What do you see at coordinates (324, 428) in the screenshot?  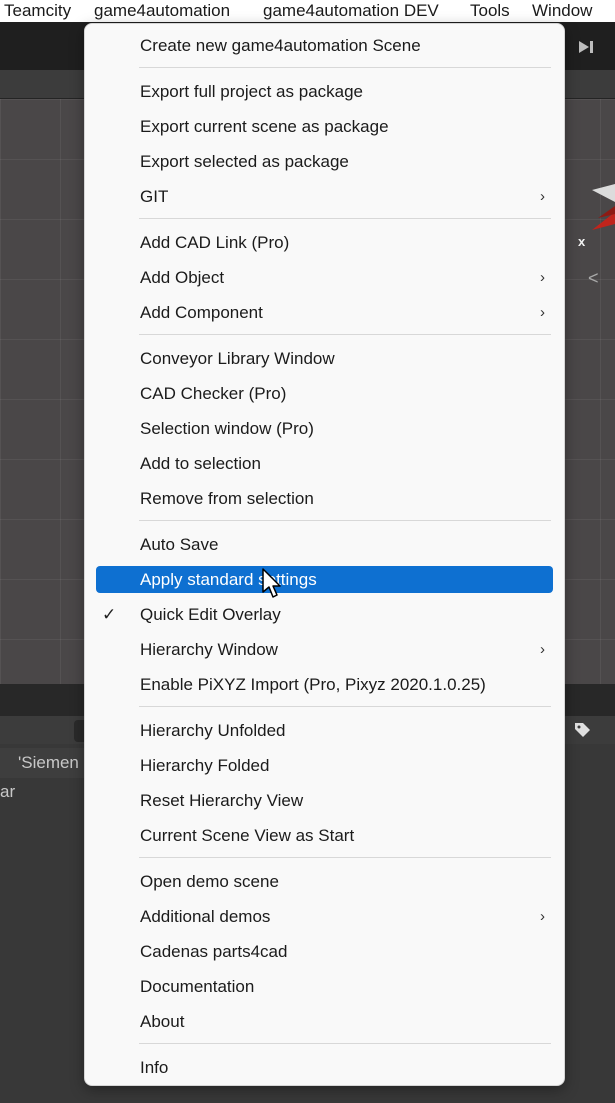 I see `menu-item-selection-window: Selection window (Pro)` at bounding box center [324, 428].